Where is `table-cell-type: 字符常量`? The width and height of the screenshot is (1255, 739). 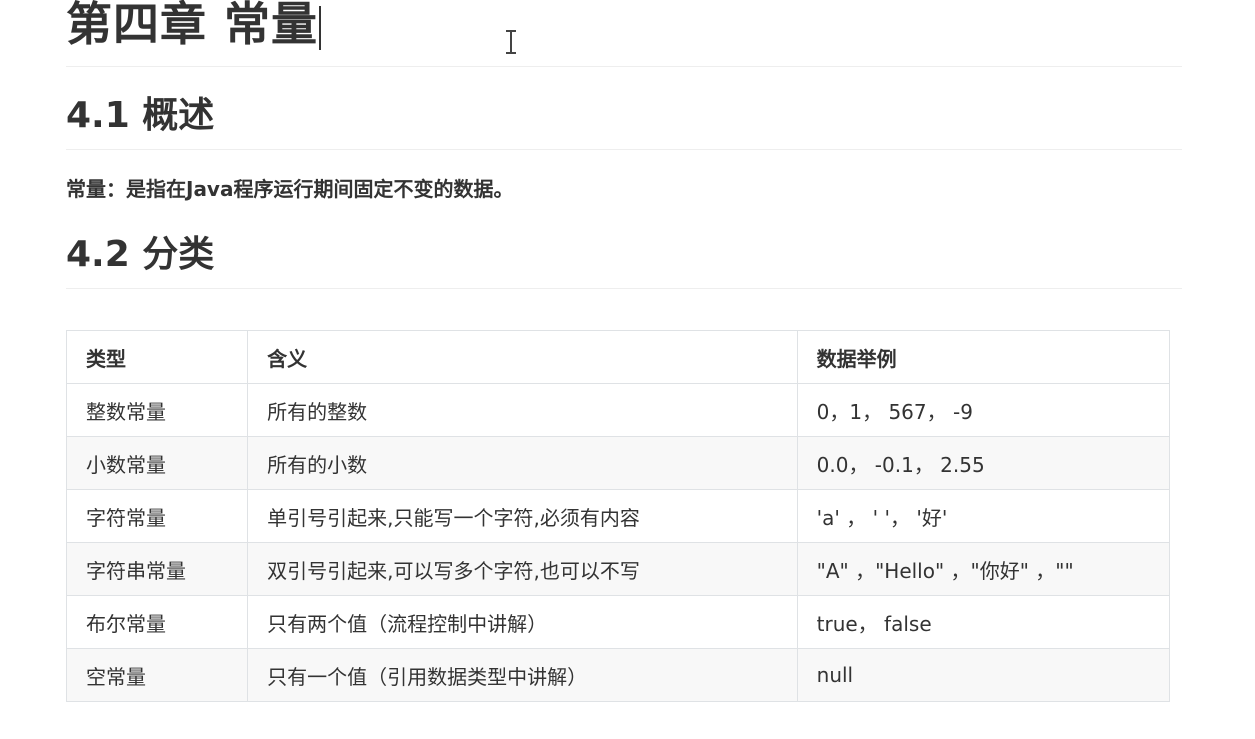 table-cell-type: 字符常量 is located at coordinates (157, 516).